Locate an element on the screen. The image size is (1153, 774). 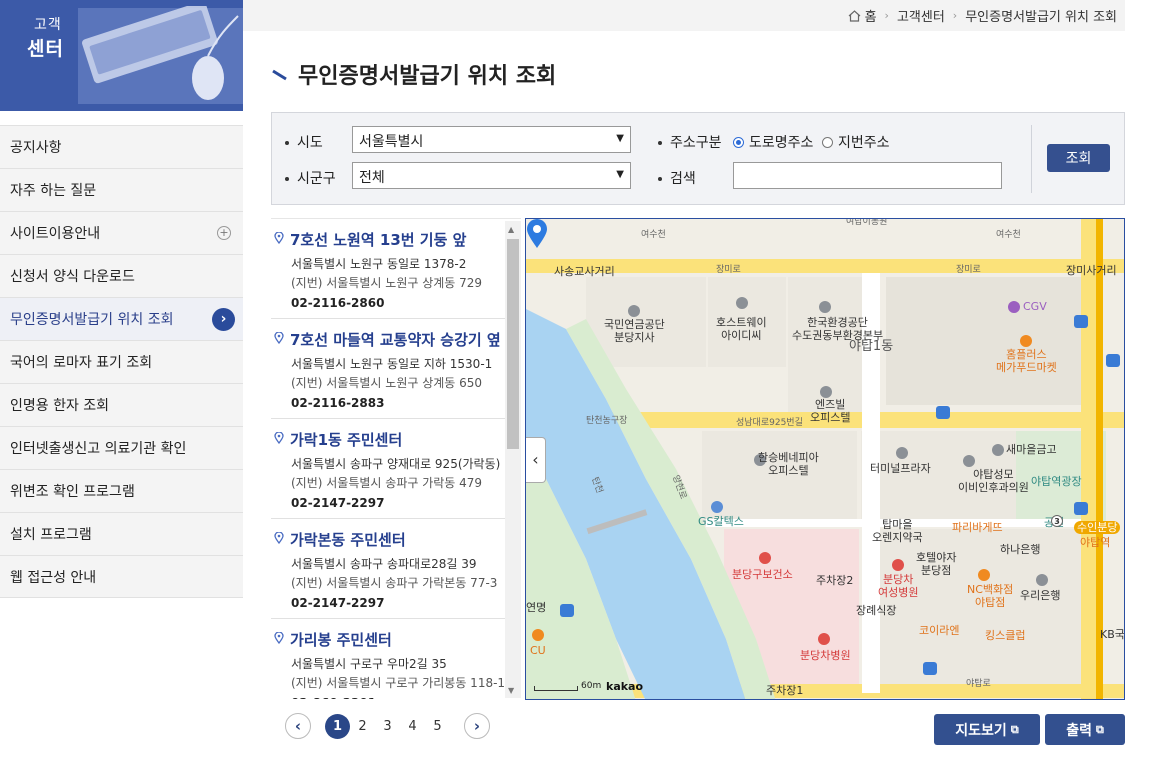
map-label: 수인분당 is located at coordinates (1097, 527).